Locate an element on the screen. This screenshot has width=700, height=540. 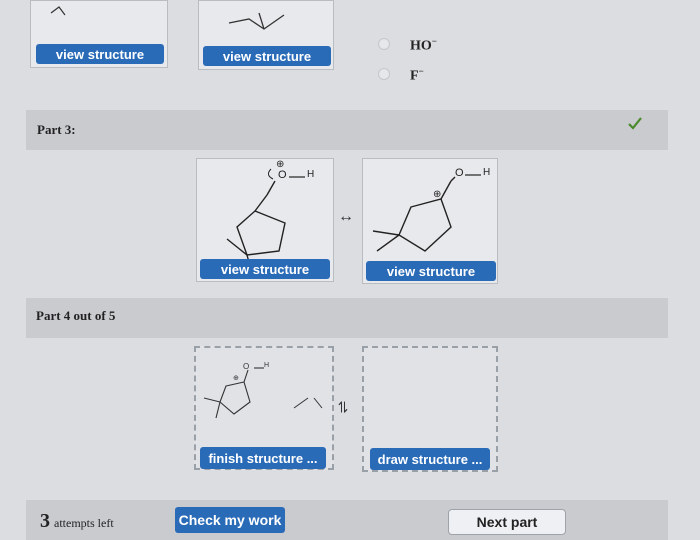
attempts-left: 3 attempts left is located at coordinates (77, 521).